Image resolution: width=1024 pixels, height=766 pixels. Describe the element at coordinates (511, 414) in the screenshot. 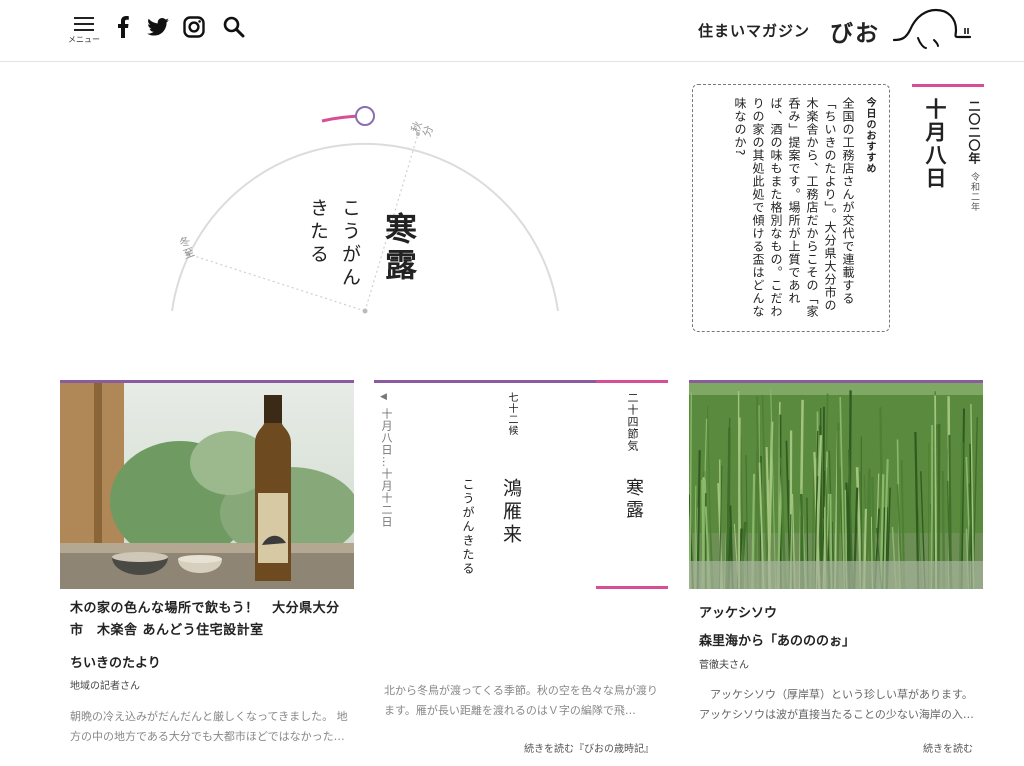

I see `kou-label: 七十二候` at that location.